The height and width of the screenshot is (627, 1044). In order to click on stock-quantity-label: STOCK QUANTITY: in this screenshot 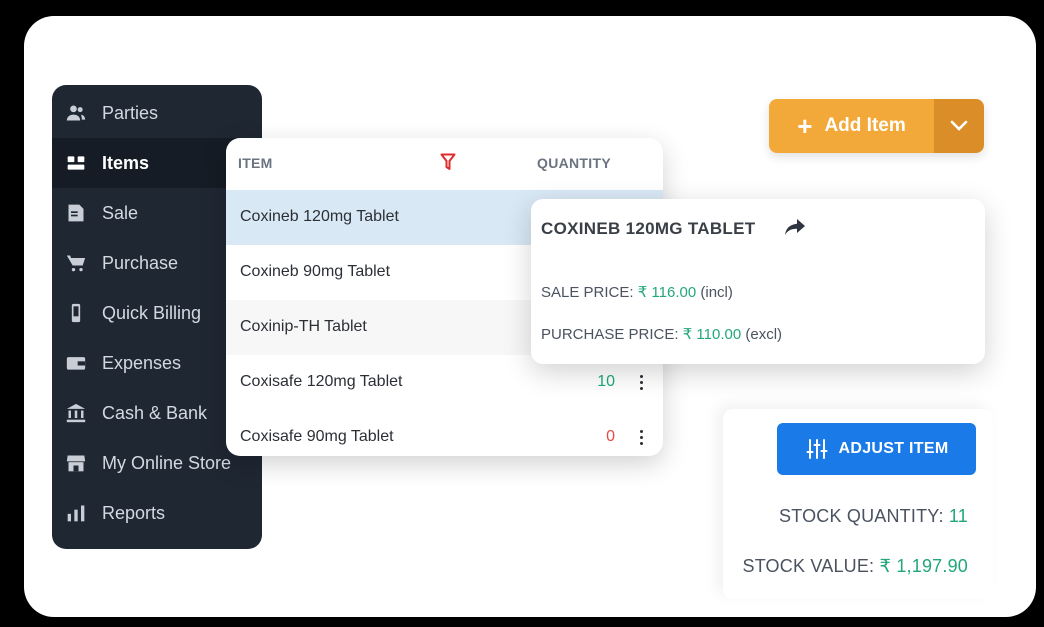, I will do `click(861, 516)`.